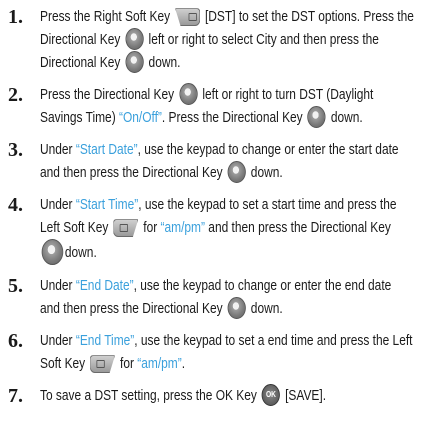 The width and height of the screenshot is (446, 431). What do you see at coordinates (15, 396) in the screenshot?
I see `step-number: 7.` at bounding box center [15, 396].